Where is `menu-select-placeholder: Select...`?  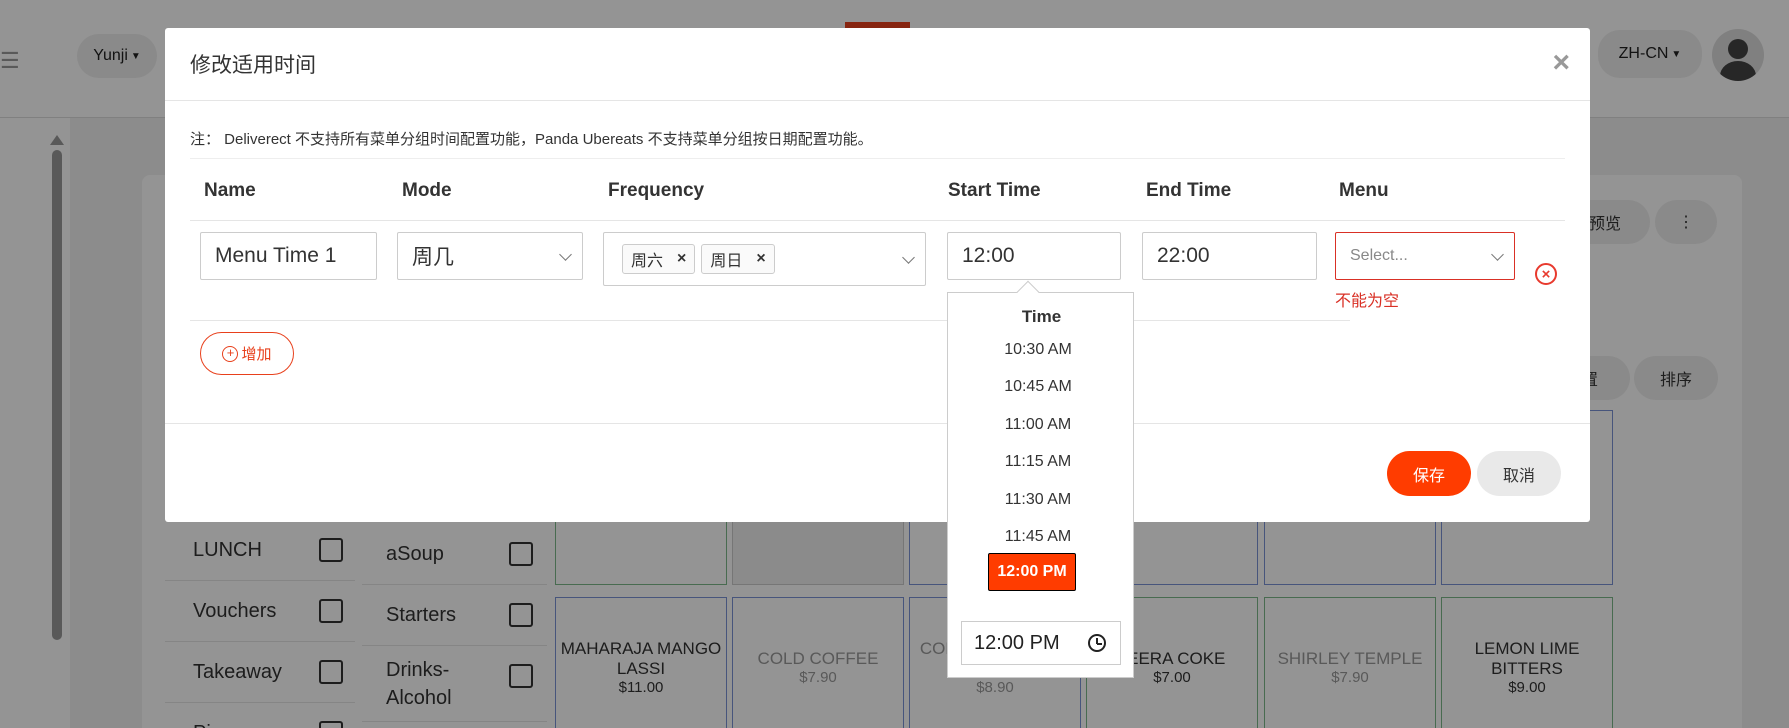 menu-select-placeholder: Select... is located at coordinates (1379, 255).